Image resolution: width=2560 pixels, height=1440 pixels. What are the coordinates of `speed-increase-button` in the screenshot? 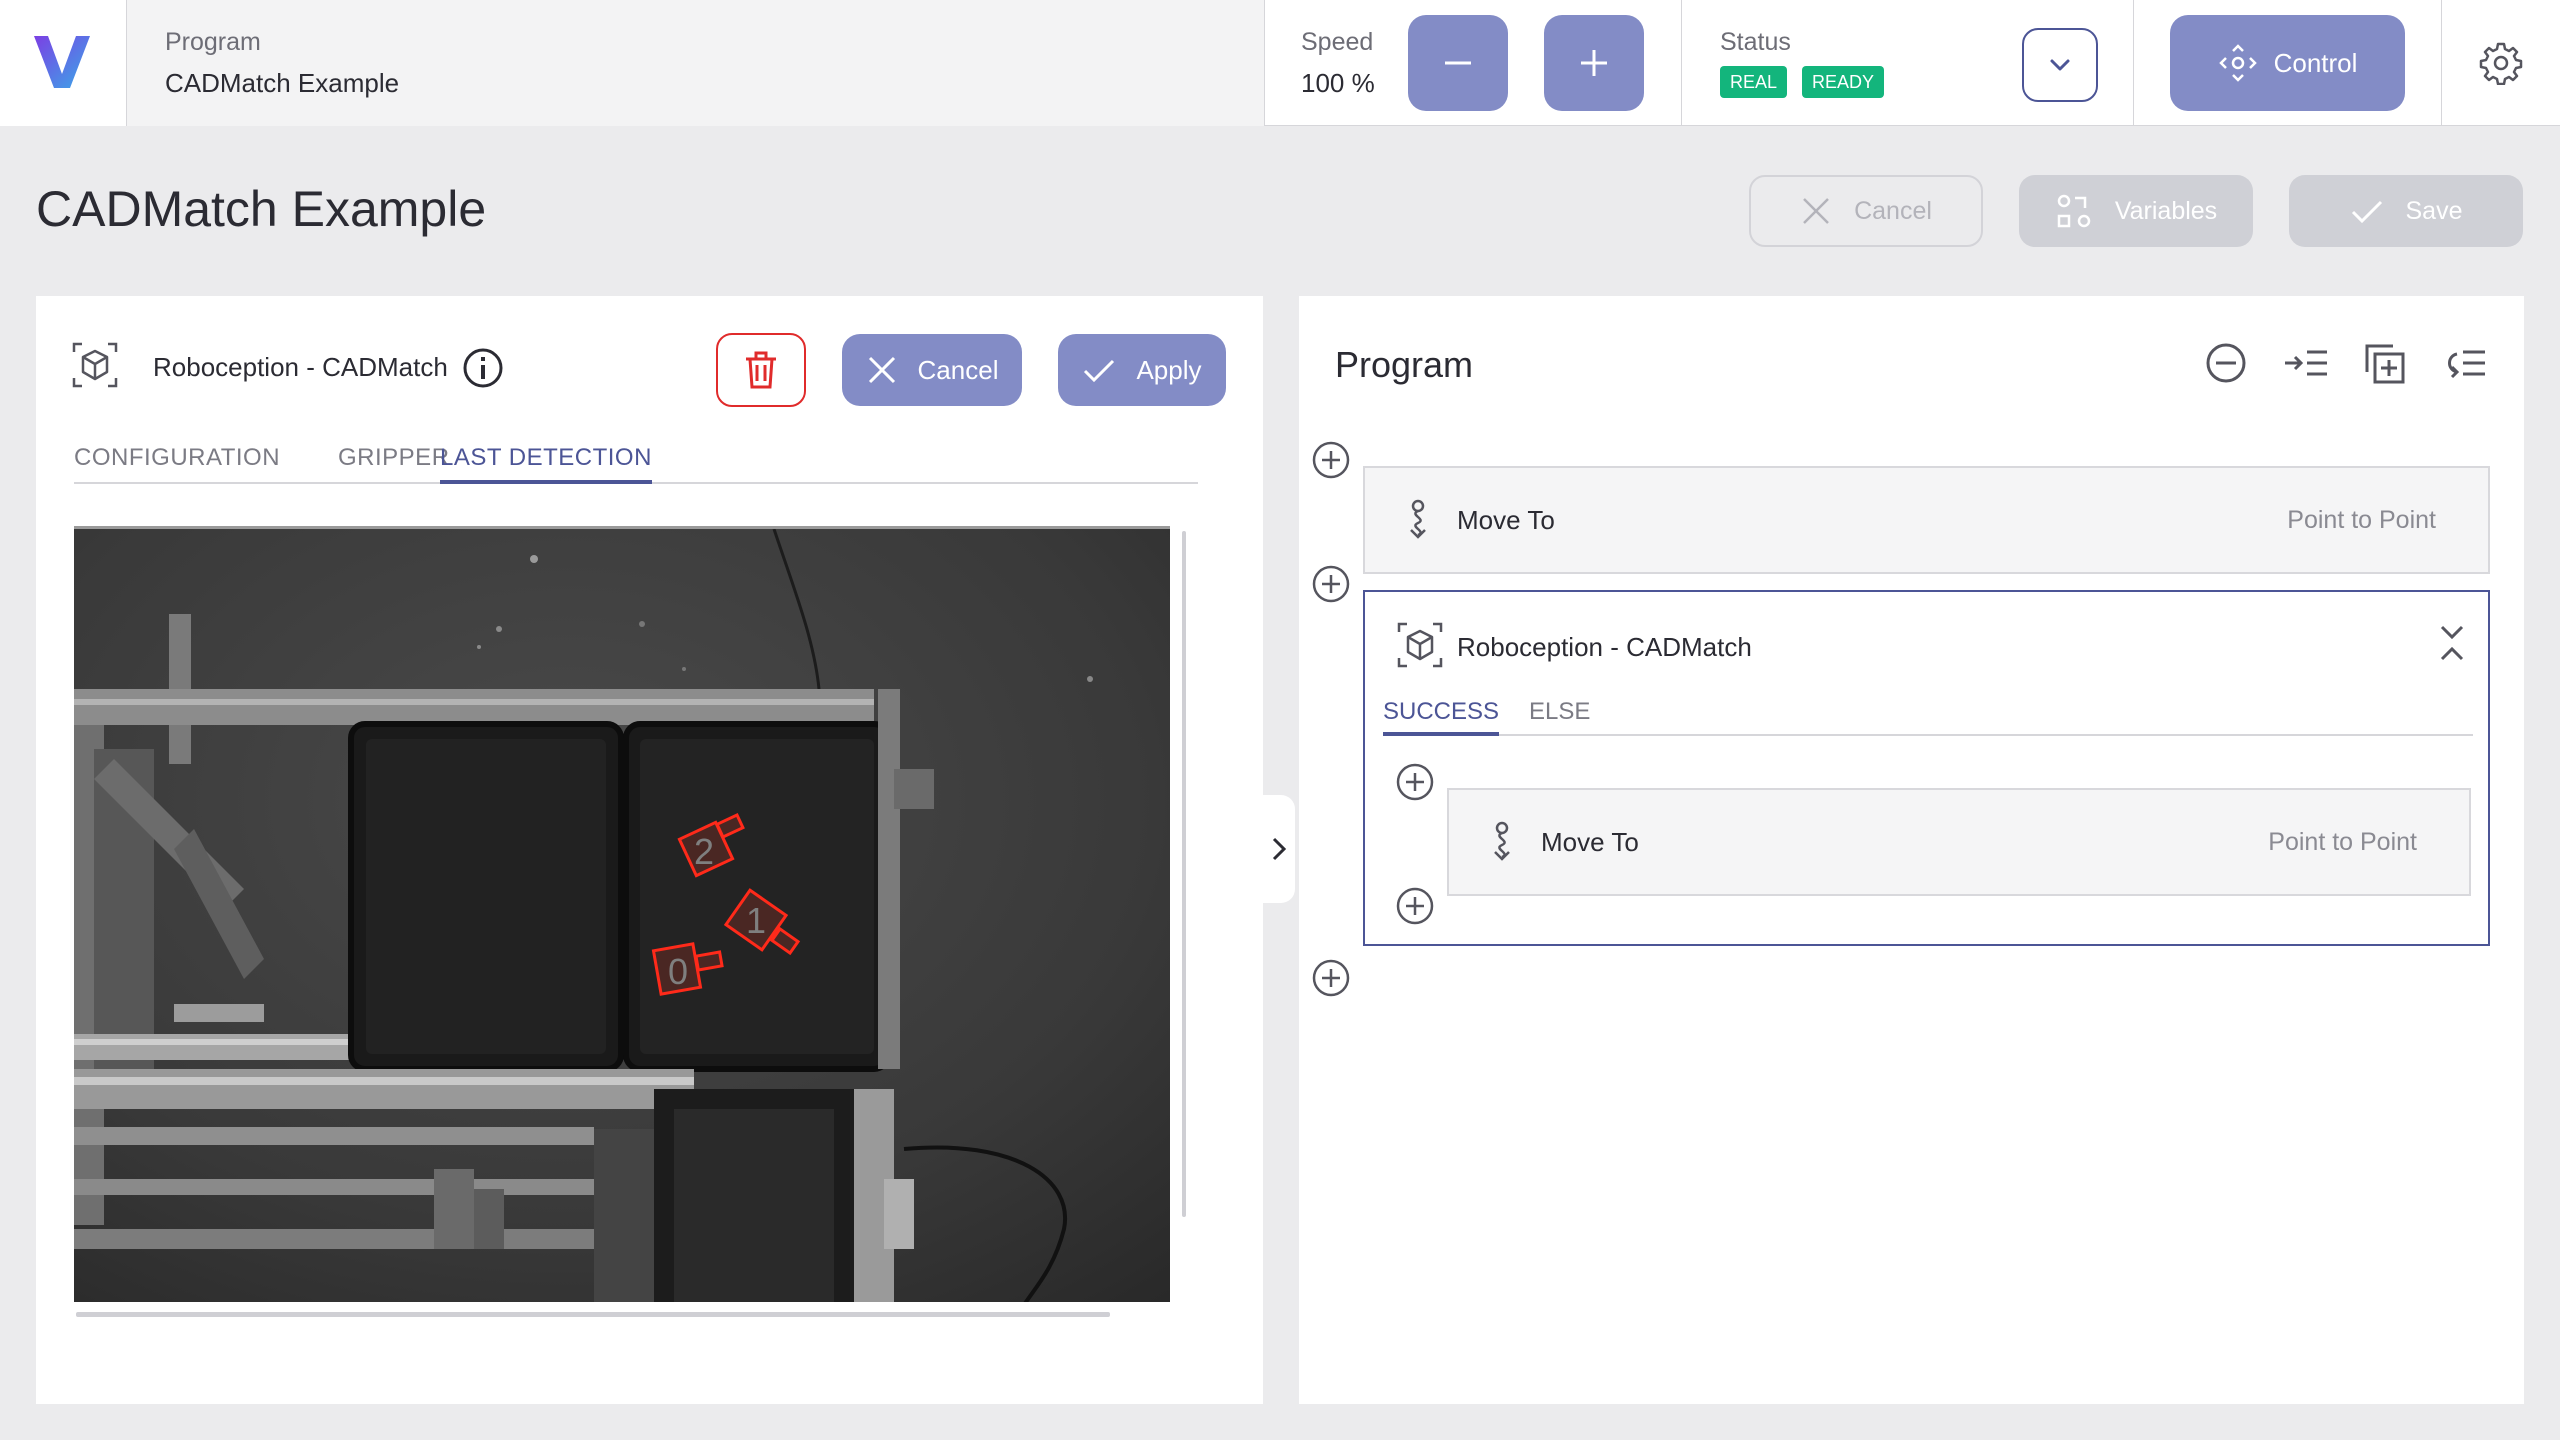 It's located at (1594, 63).